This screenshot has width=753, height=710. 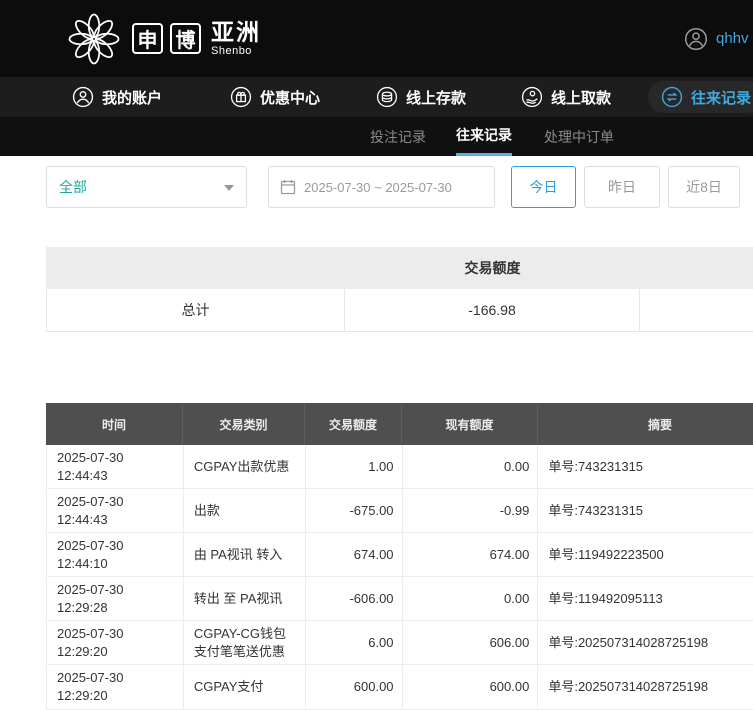 I want to click on nav-item-withdraw: 线上取款, so click(x=566, y=97).